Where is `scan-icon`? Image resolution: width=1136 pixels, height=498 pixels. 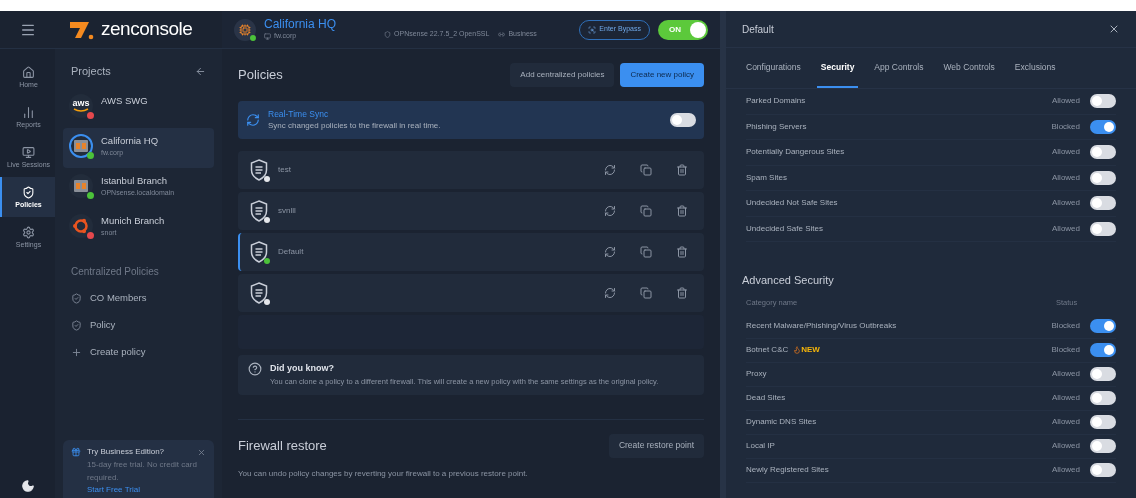 scan-icon is located at coordinates (592, 29).